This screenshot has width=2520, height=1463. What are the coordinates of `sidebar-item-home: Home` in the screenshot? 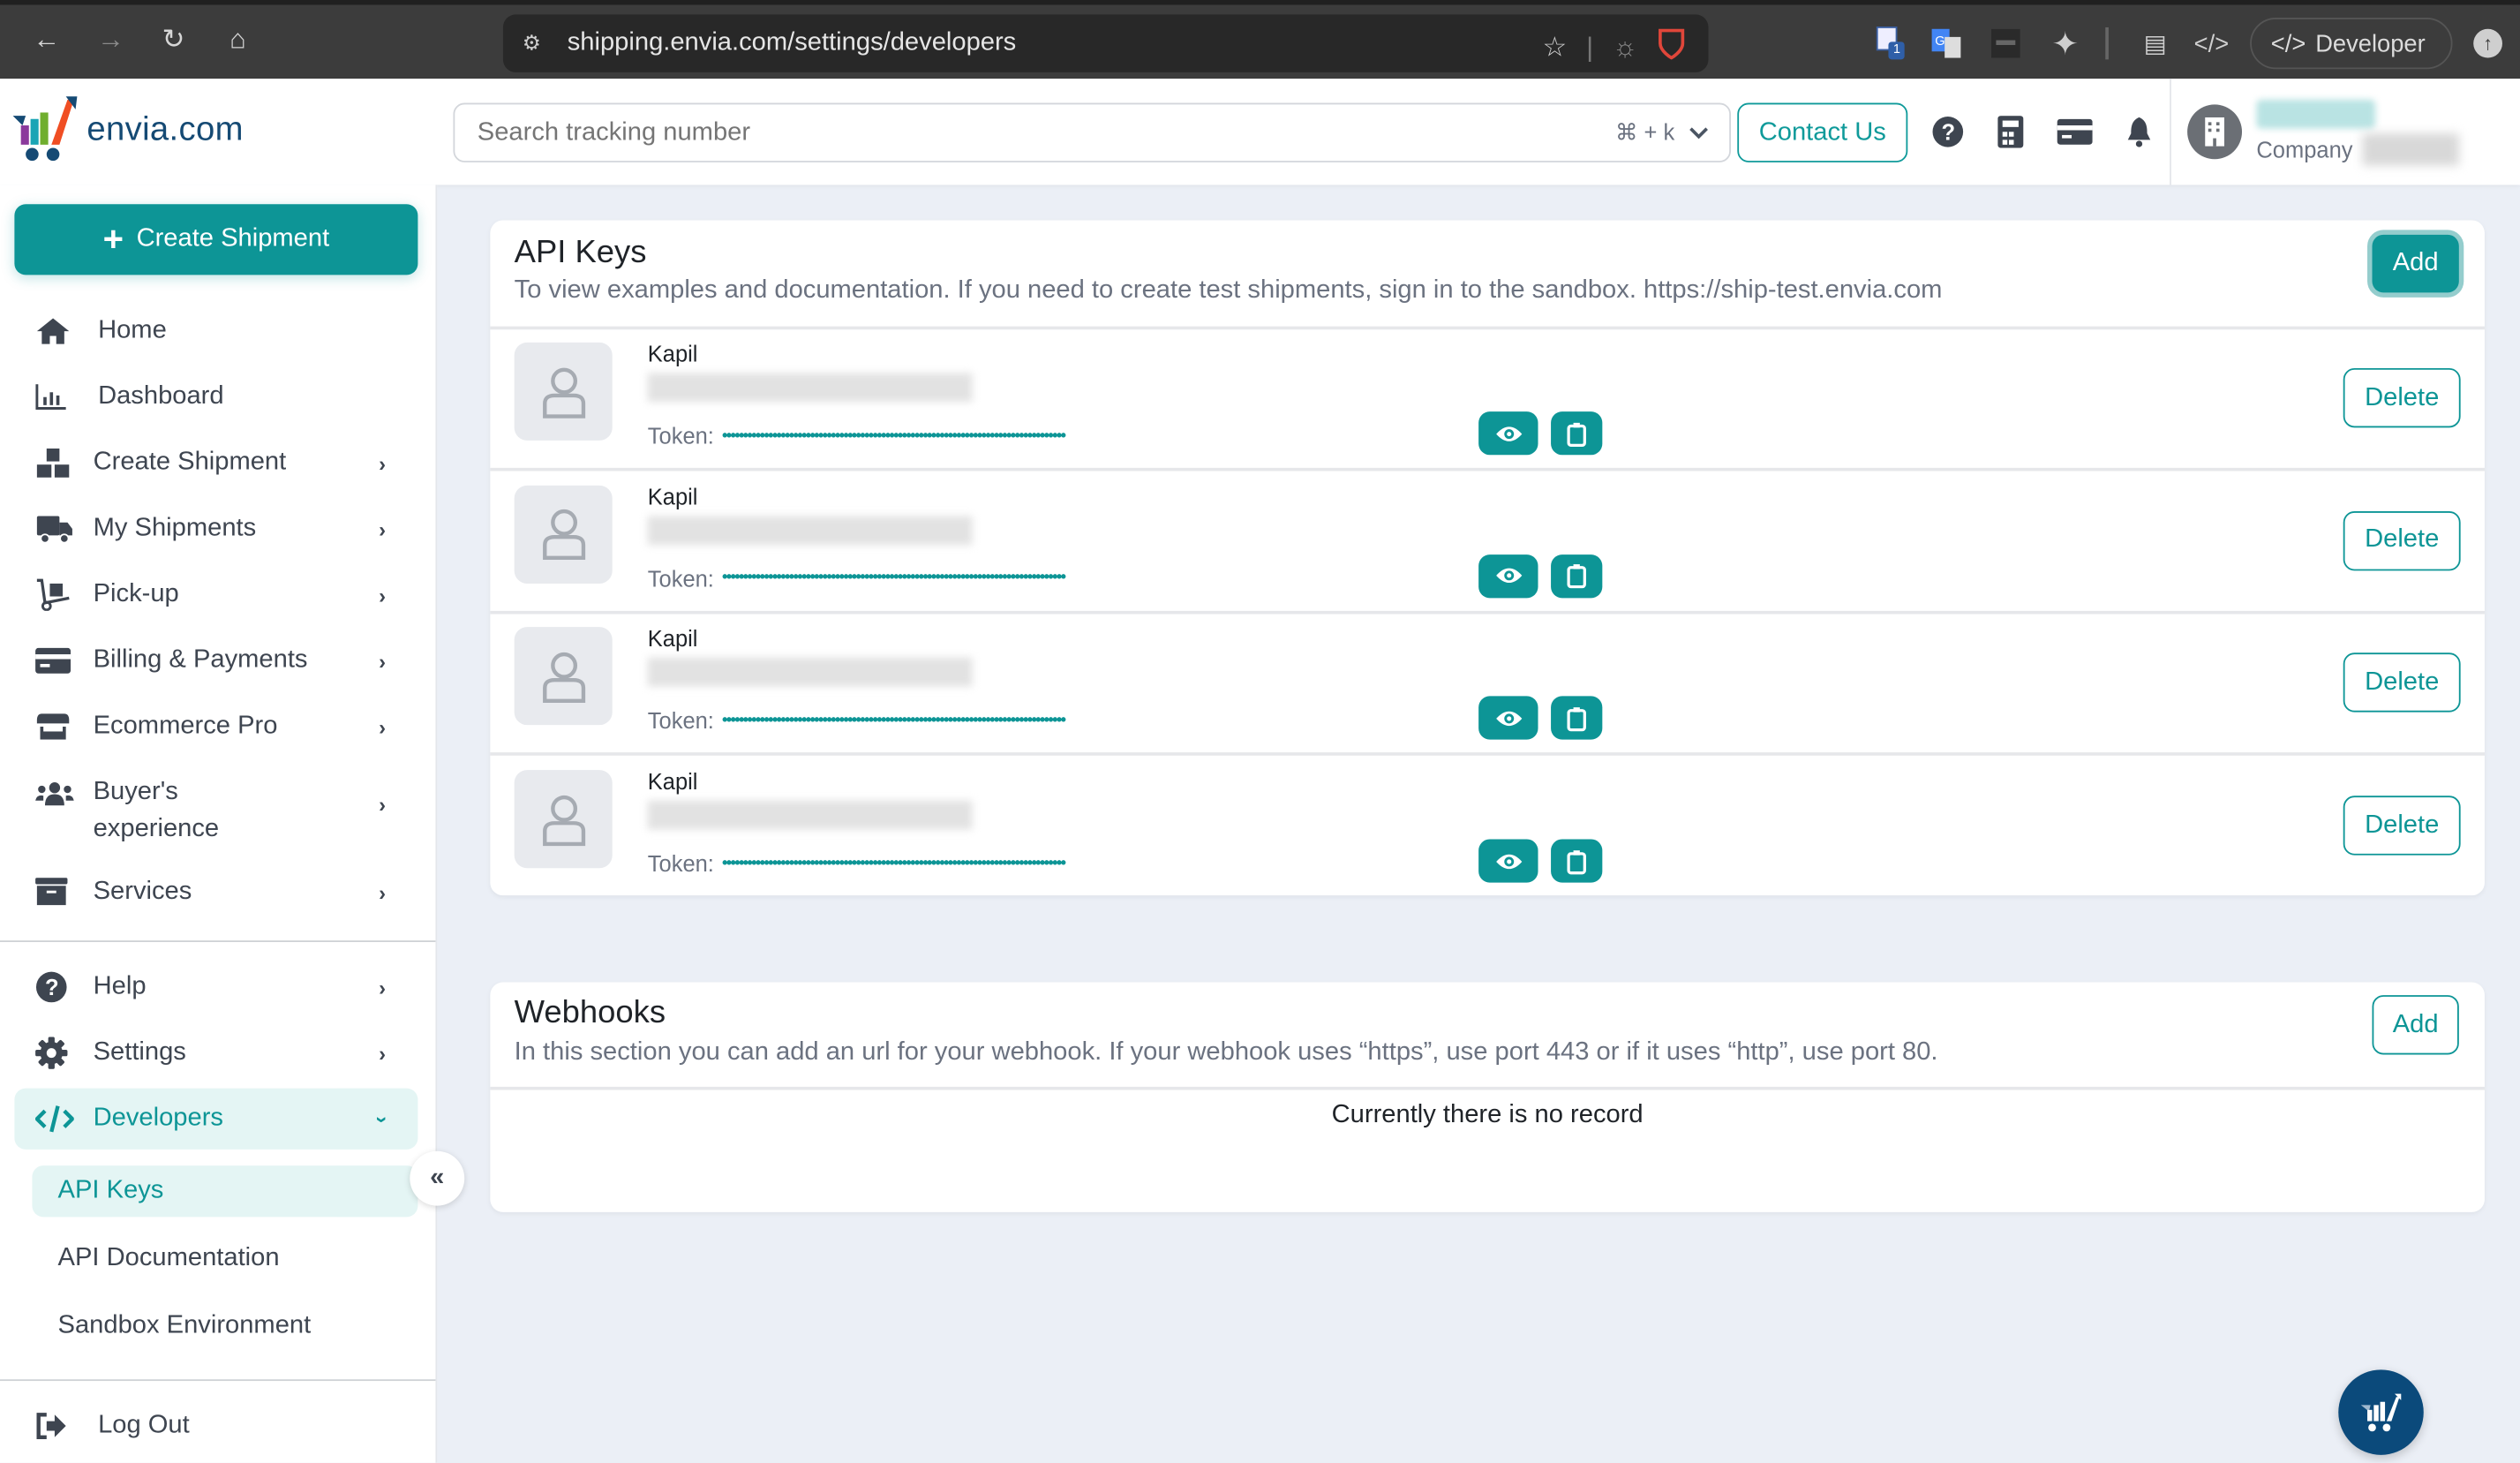 It's located at (228, 331).